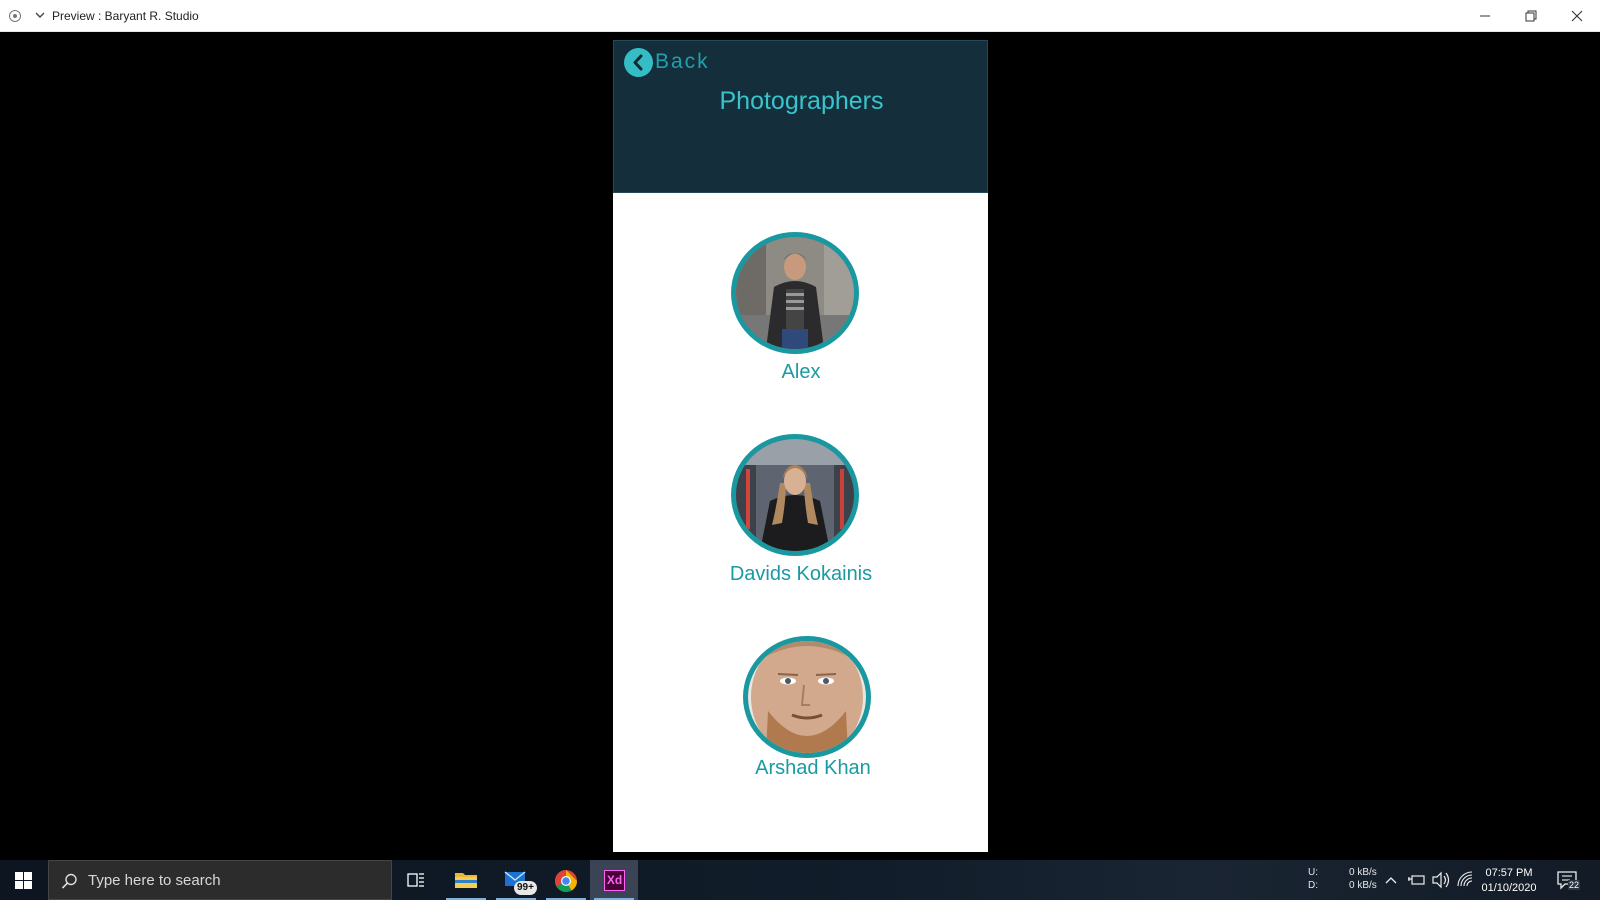 Image resolution: width=1600 pixels, height=900 pixels. I want to click on photographer-name: Arshad Khan, so click(813, 768).